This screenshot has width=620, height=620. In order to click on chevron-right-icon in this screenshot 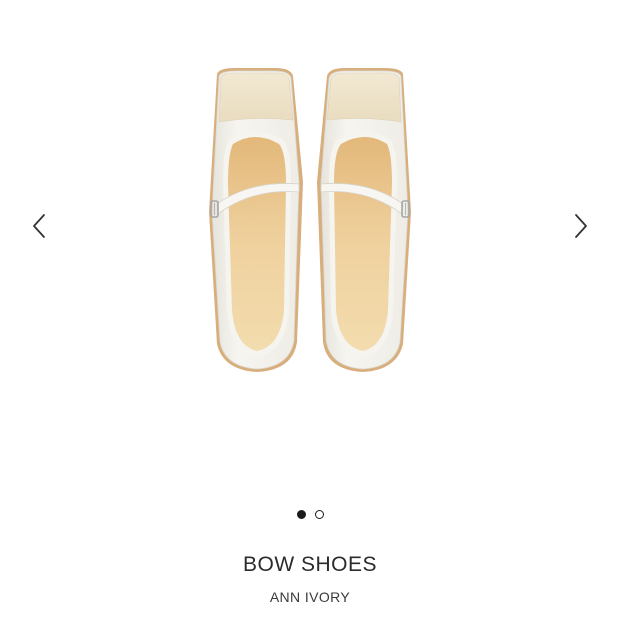, I will do `click(581, 226)`.